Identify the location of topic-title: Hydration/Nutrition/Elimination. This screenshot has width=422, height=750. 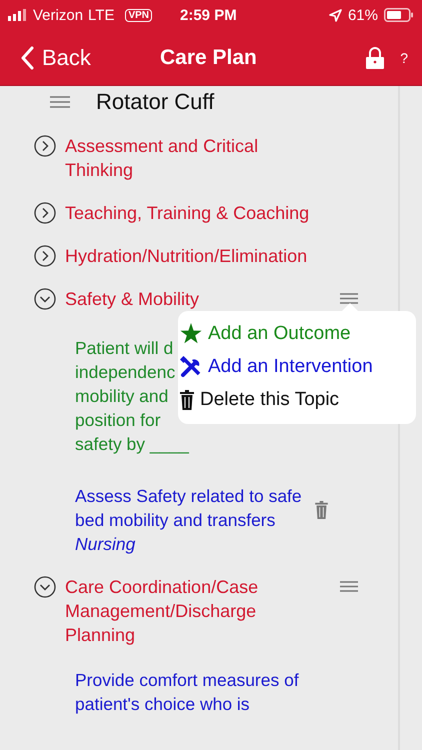
(190, 256).